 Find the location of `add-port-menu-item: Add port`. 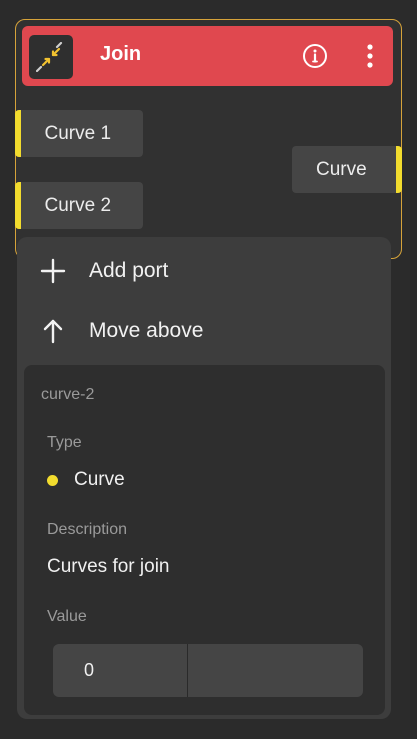

add-port-menu-item: Add port is located at coordinates (204, 271).